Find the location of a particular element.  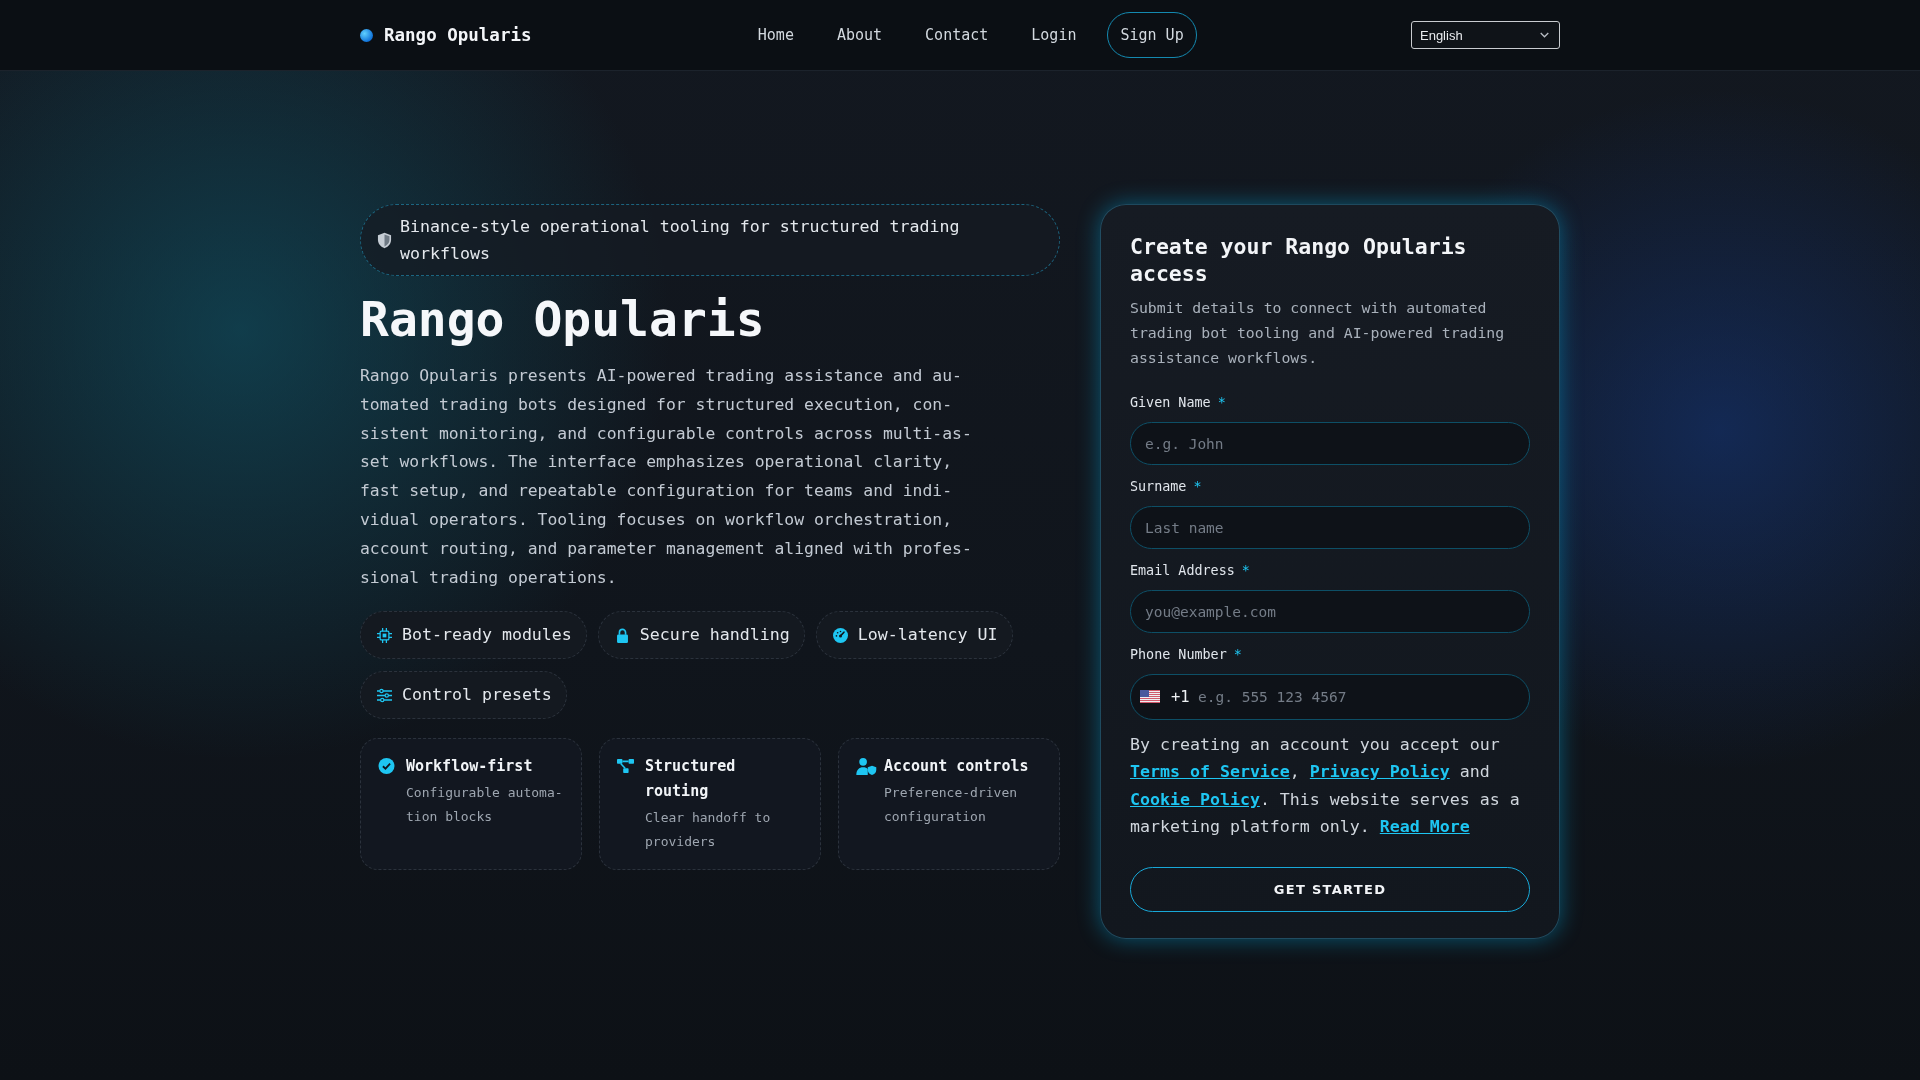

card-text: Clear handoff to providers is located at coordinates (708, 830).